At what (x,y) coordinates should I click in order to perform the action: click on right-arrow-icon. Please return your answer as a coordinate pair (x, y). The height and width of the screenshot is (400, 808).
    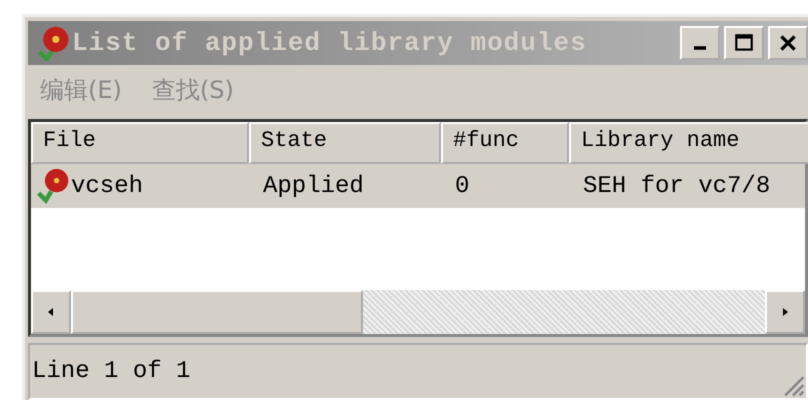
    Looking at the image, I should click on (785, 312).